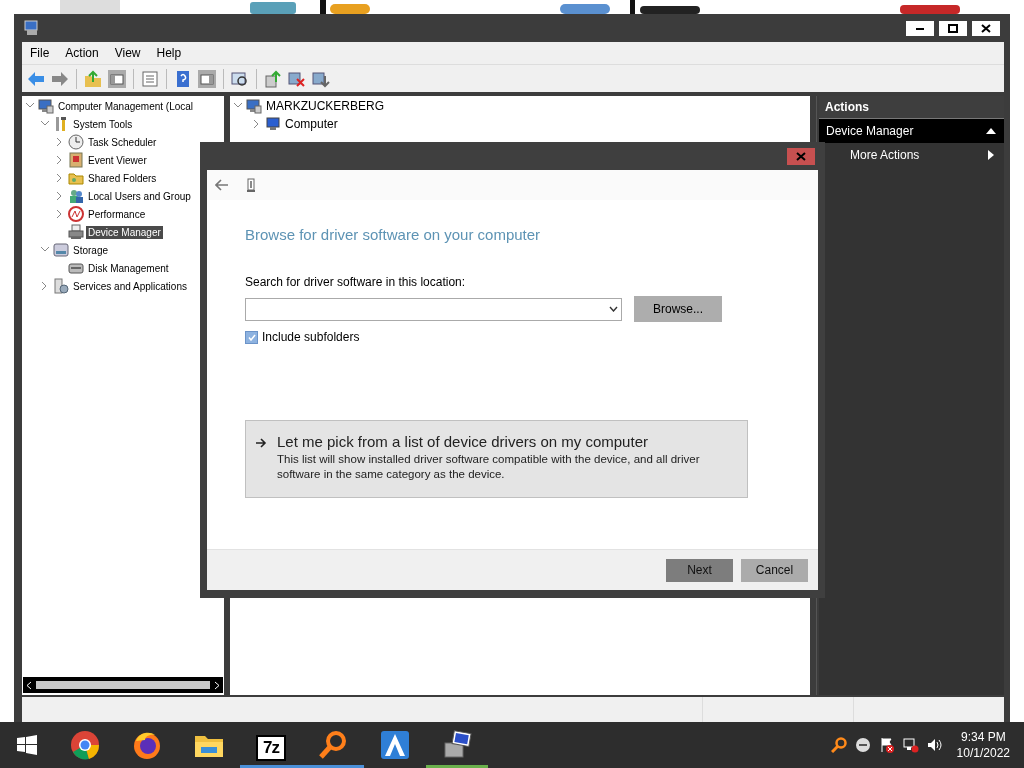 This screenshot has width=1024, height=768. Describe the element at coordinates (32, 28) in the screenshot. I see `app-icon` at that location.